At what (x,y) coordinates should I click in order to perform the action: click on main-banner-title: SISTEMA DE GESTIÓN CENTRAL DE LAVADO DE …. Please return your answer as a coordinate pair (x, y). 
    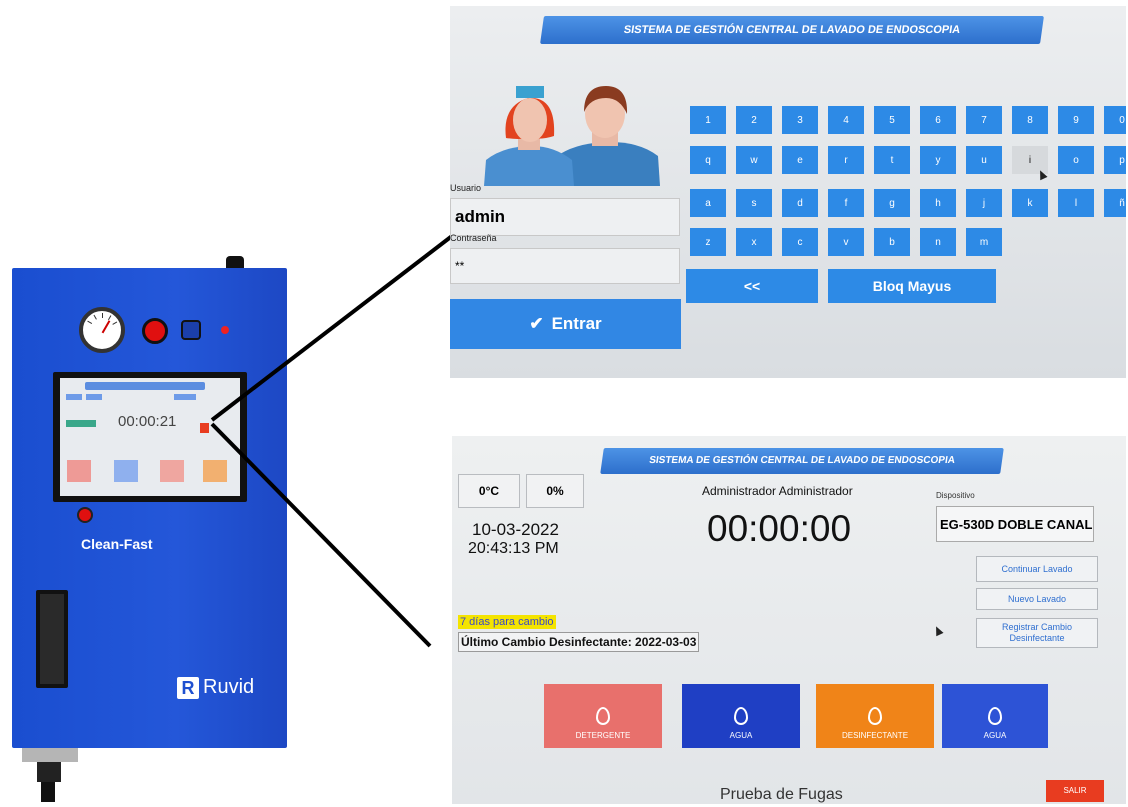
    Looking at the image, I should click on (802, 461).